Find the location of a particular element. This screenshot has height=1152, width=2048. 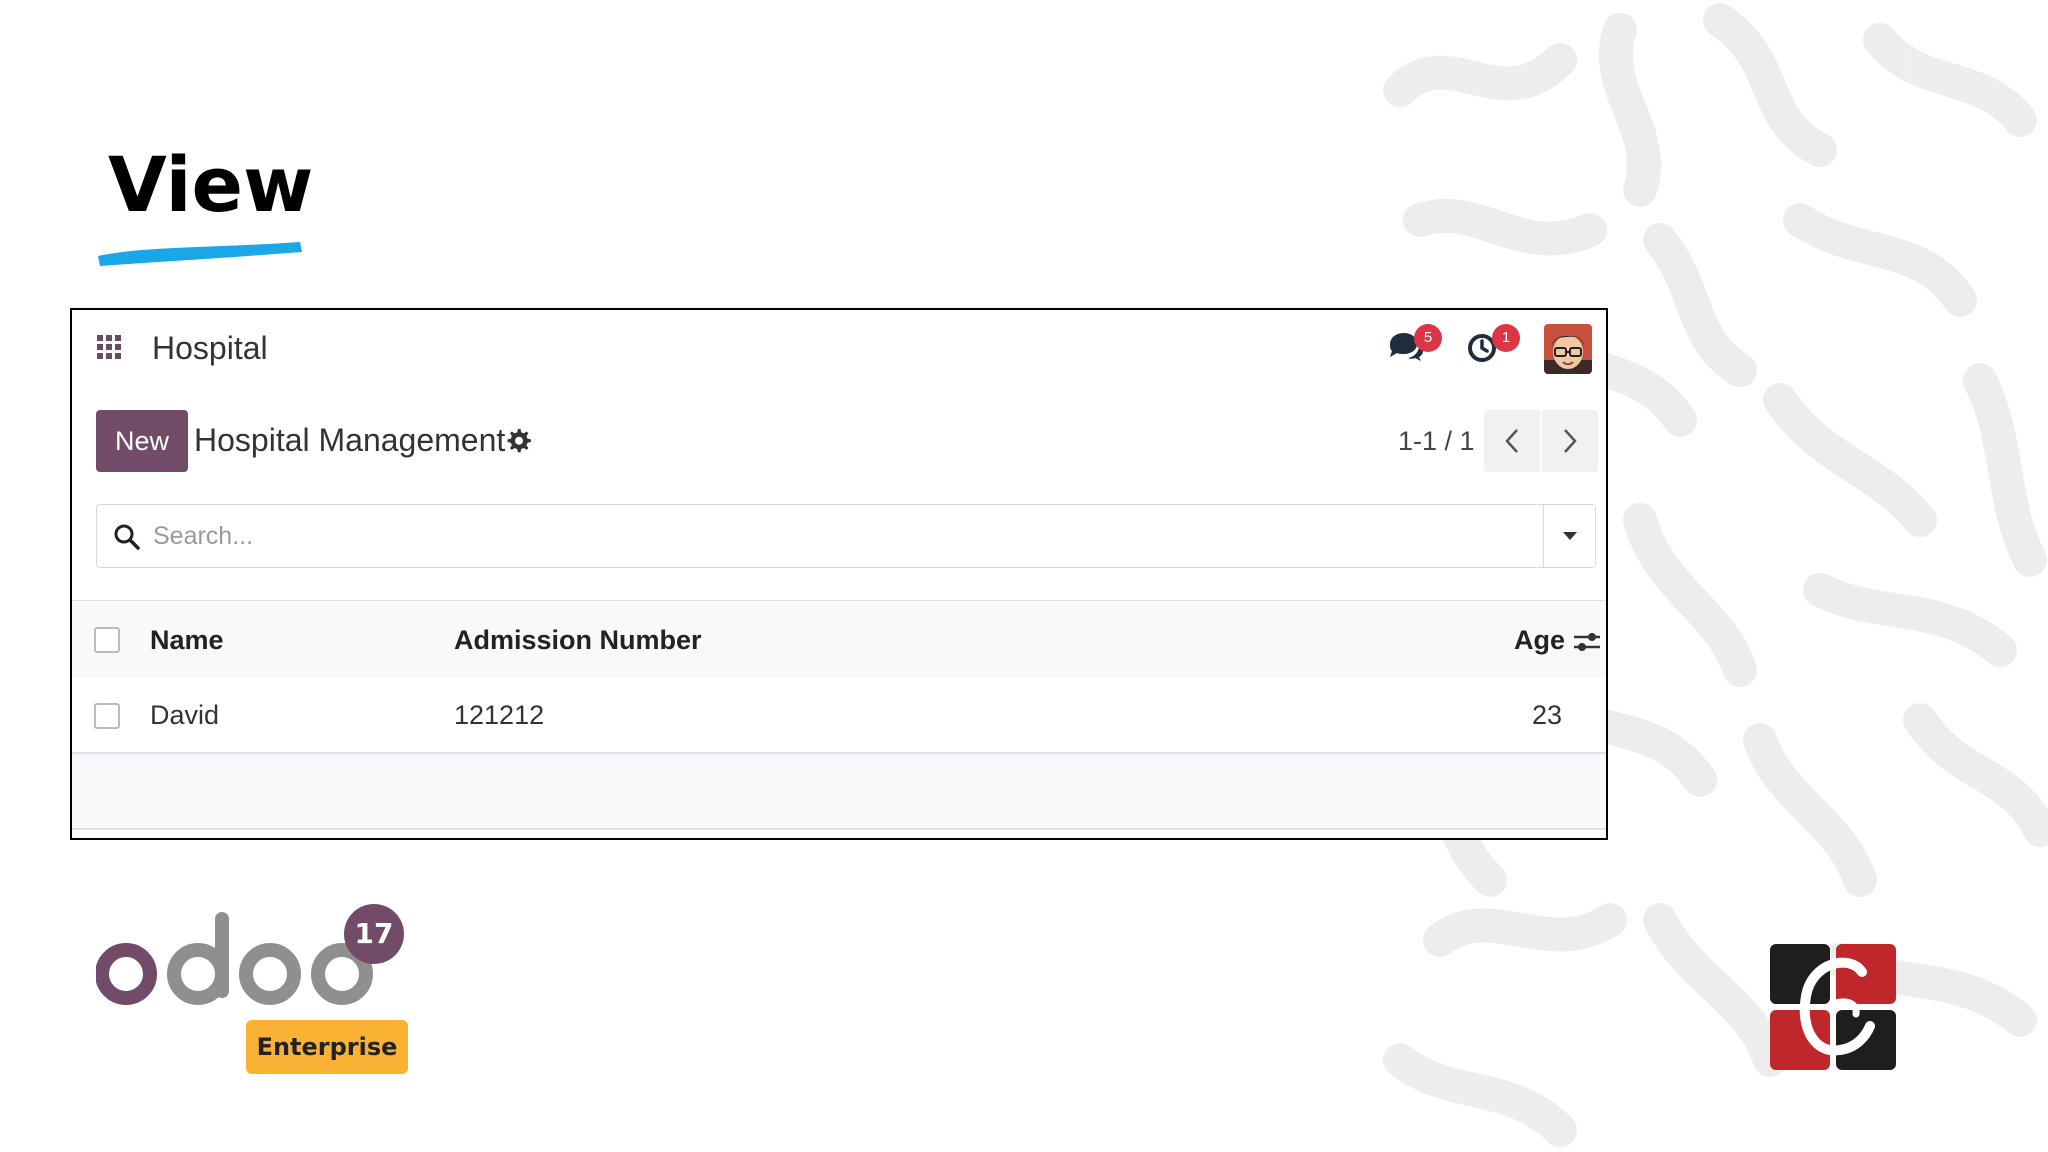

messages-count-badge: 5 is located at coordinates (1428, 338).